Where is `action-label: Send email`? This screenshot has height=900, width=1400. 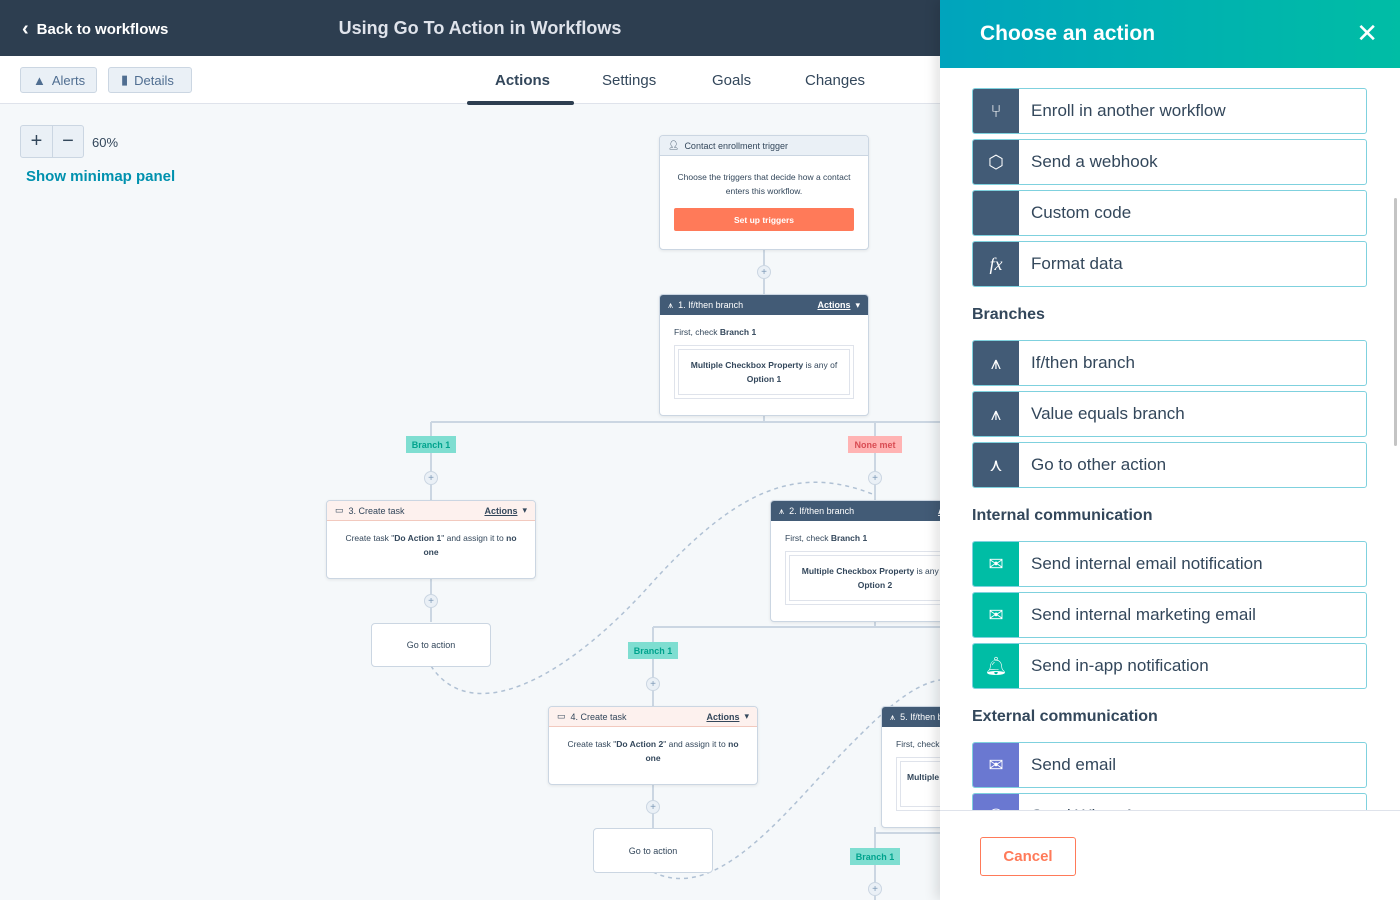
action-label: Send email is located at coordinates (1074, 764).